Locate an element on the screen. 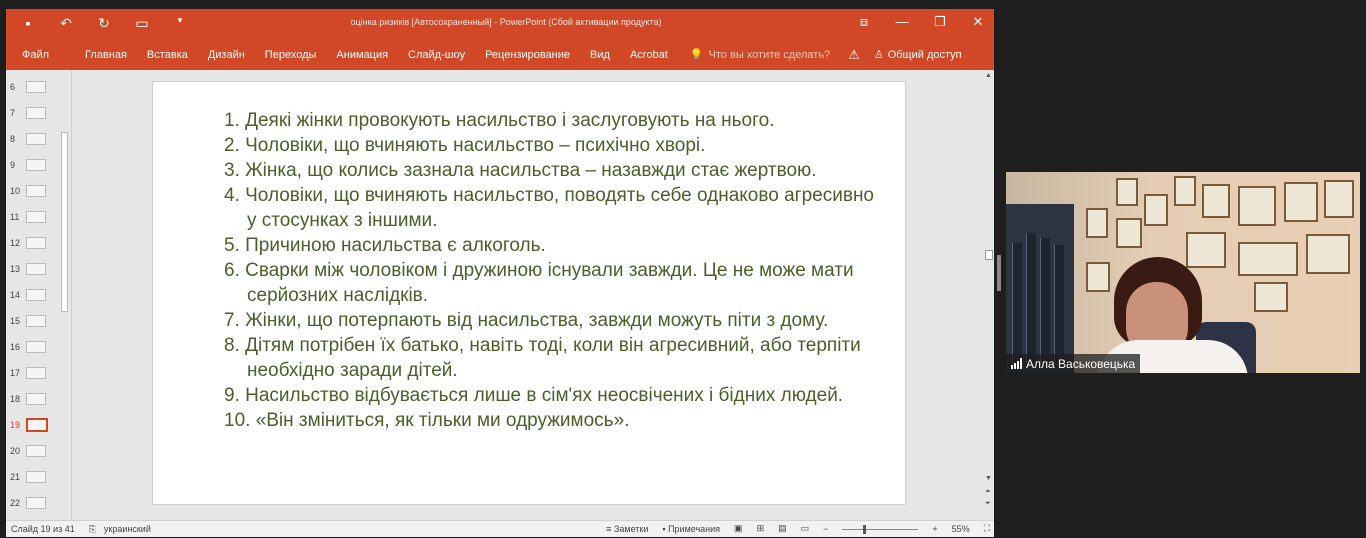  reading-view-icon: ▤ is located at coordinates (782, 528).